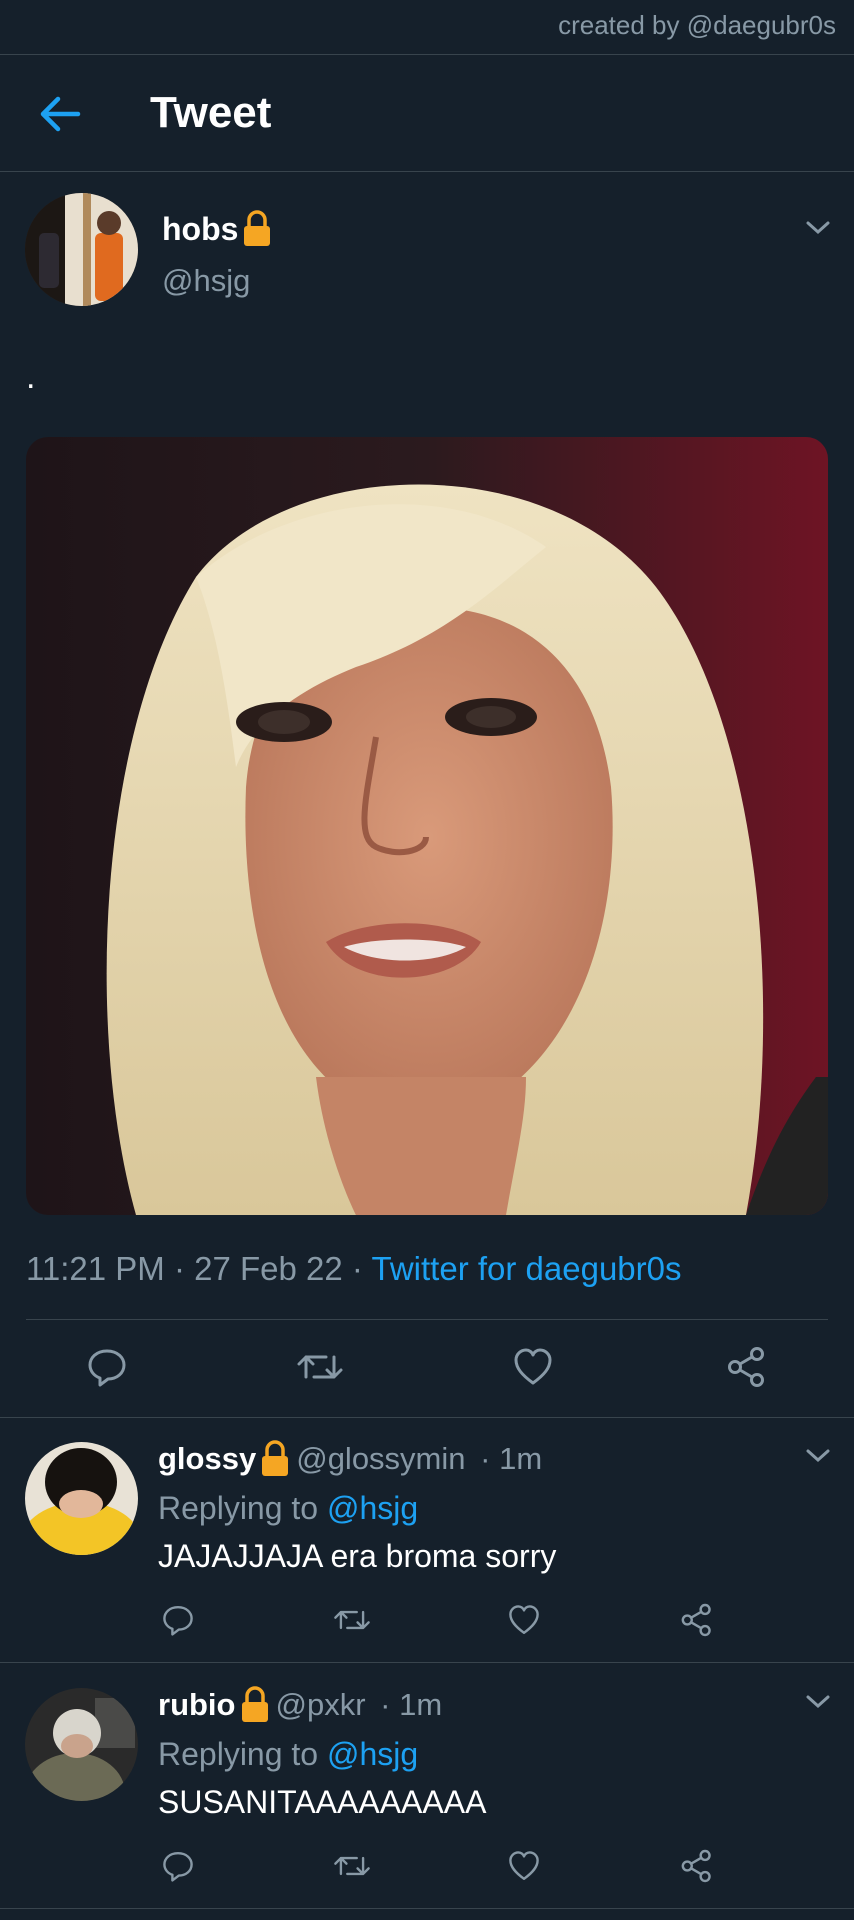 The width and height of the screenshot is (854, 1920). Describe the element at coordinates (357, 1556) in the screenshot. I see `reply-text: JAJAJJAJA era broma sorry` at that location.